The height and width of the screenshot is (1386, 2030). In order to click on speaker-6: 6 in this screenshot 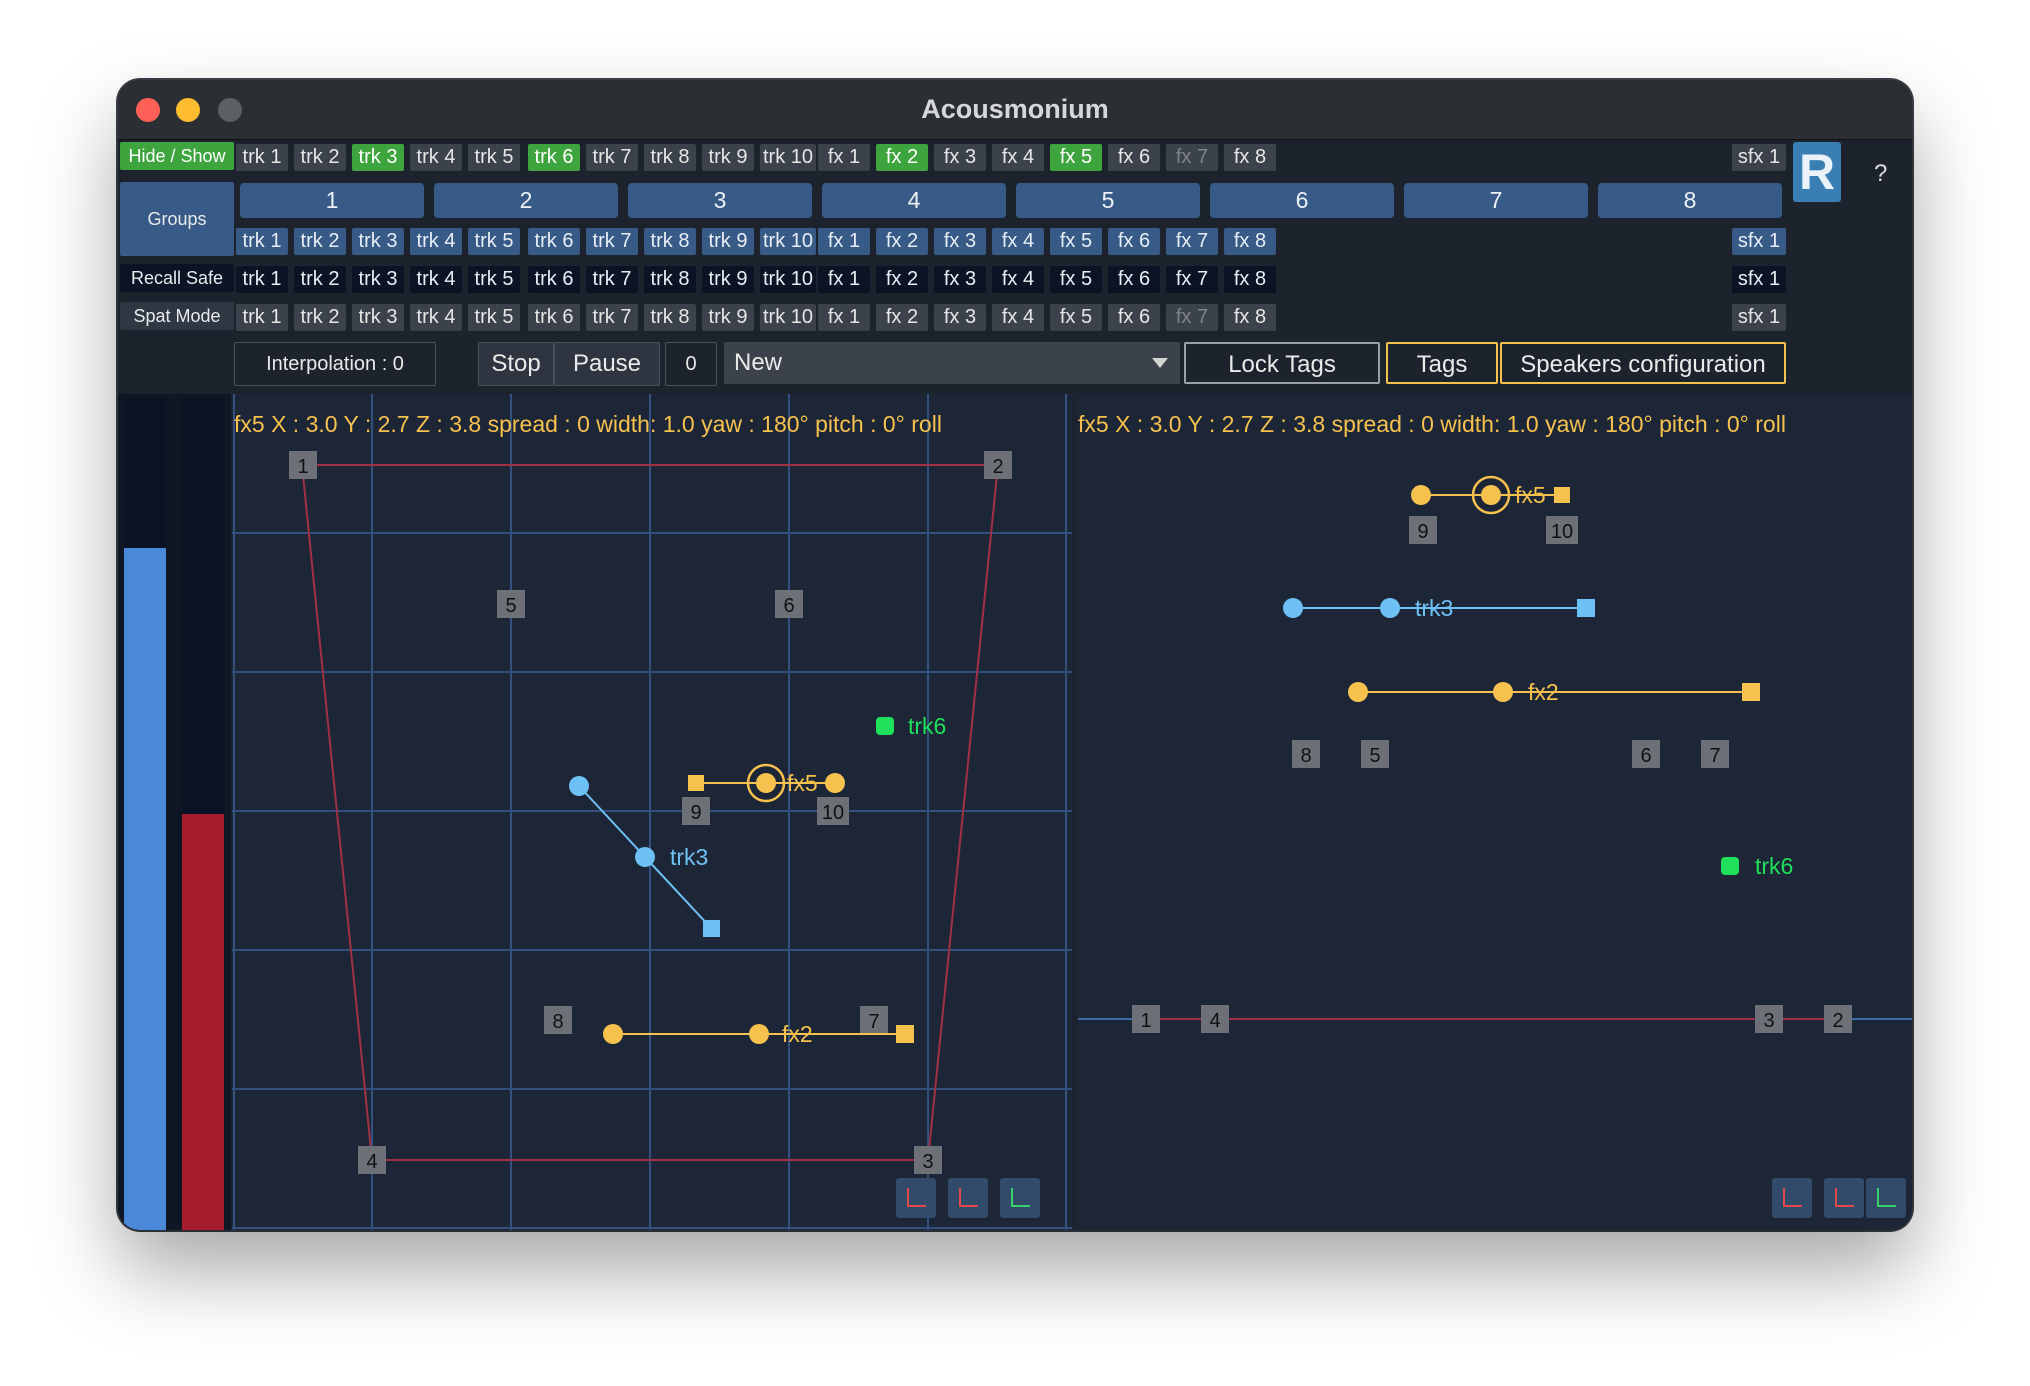, I will do `click(789, 604)`.